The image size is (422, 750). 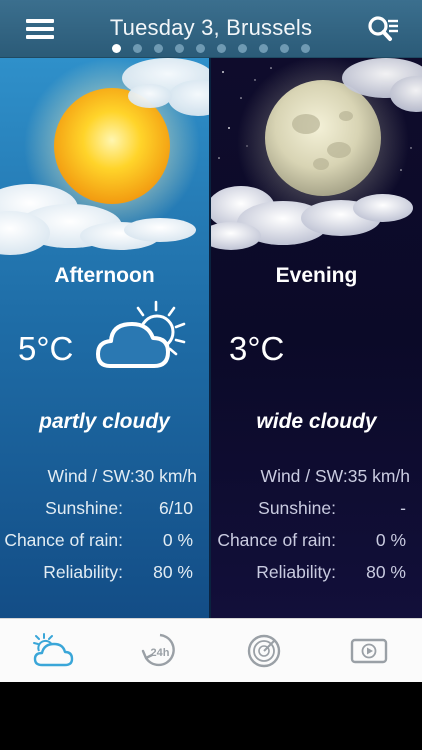 I want to click on condition-text: partly cloudy, so click(x=104, y=421).